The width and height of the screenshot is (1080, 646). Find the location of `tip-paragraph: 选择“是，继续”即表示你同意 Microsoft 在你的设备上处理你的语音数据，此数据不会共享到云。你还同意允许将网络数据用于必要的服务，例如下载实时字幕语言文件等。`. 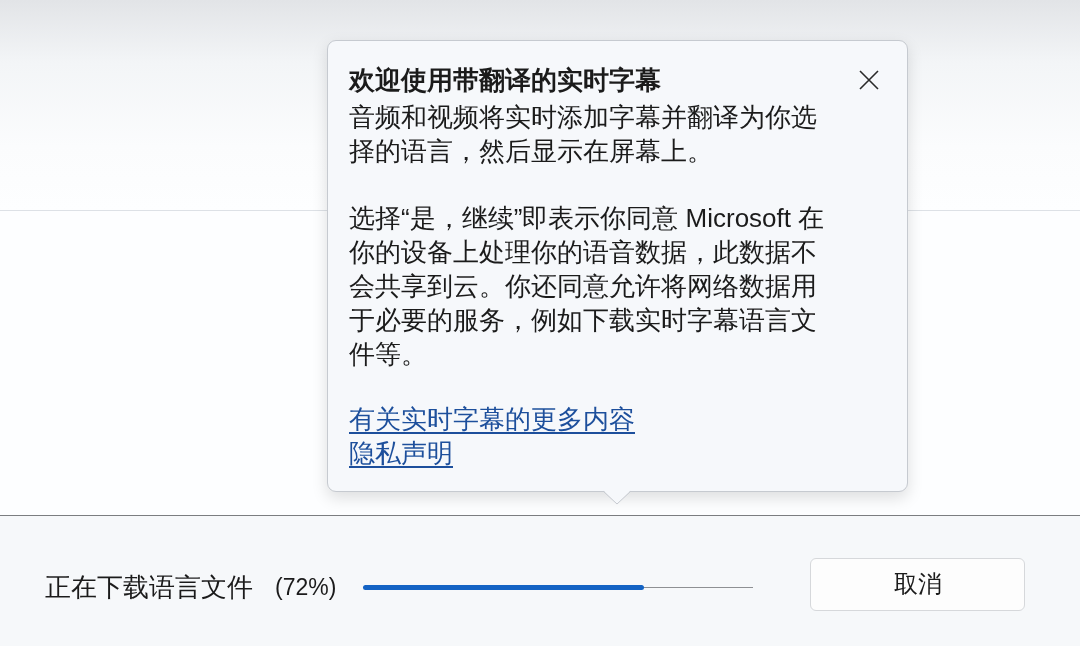

tip-paragraph: 选择“是，继续”即表示你同意 Microsoft 在你的设备上处理你的语音数据，此数据不会共享到云。你还同意允许将网络数据用于必要的服务，例如下载实时字幕语言文件等。 is located at coordinates (587, 286).